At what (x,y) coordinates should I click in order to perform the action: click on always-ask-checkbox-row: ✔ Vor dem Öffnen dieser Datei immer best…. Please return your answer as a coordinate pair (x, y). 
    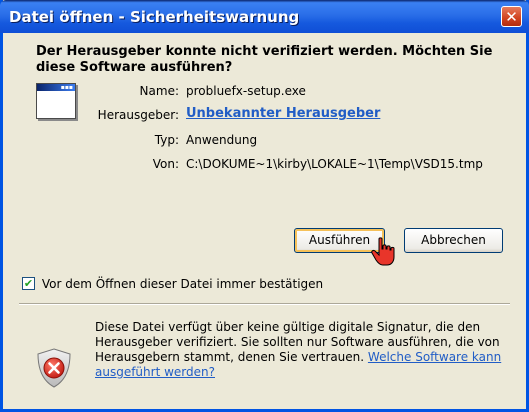
    Looking at the image, I should click on (172, 283).